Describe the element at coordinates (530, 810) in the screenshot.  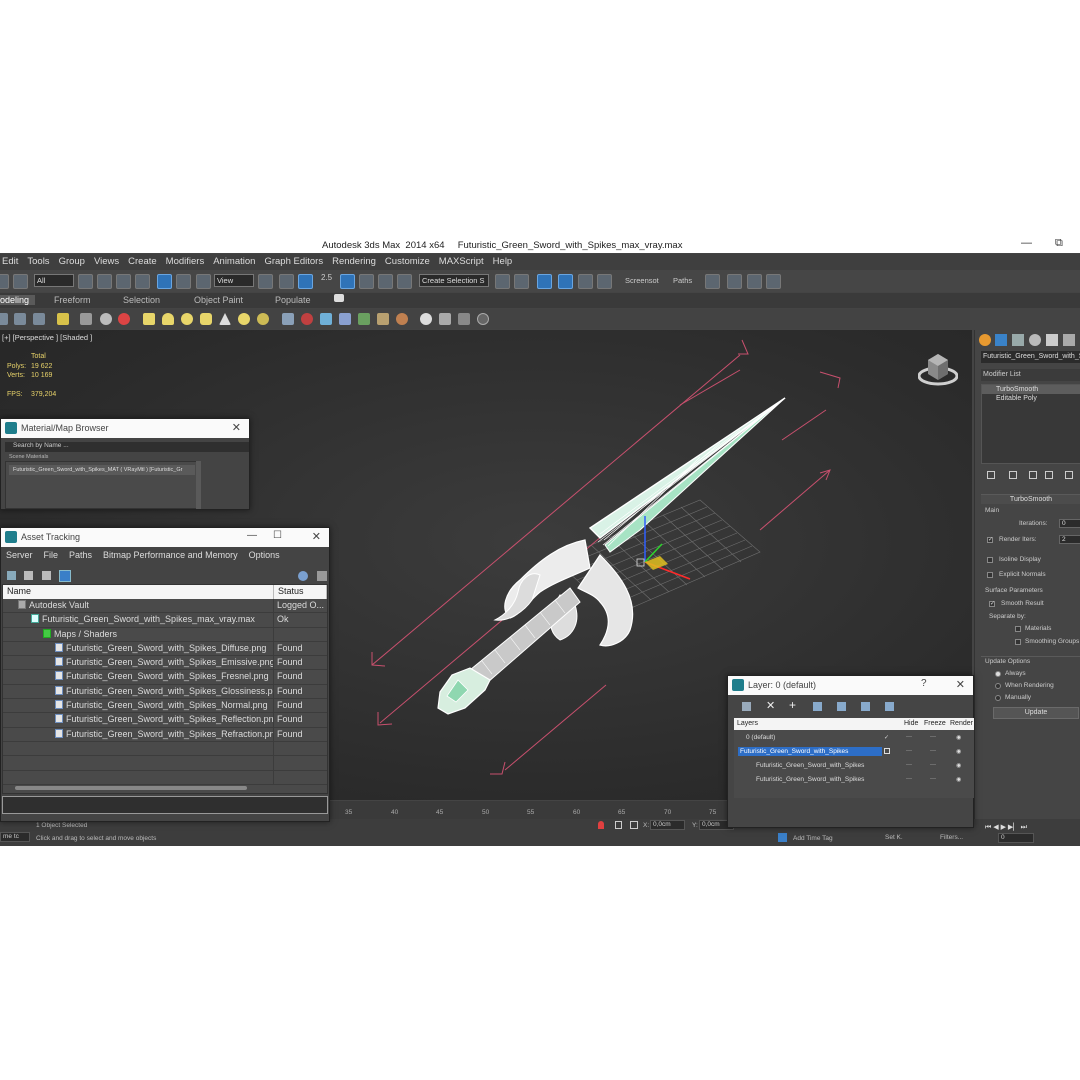
I see `time-slider: 35 40 45 50 55 60 65 70 75` at that location.